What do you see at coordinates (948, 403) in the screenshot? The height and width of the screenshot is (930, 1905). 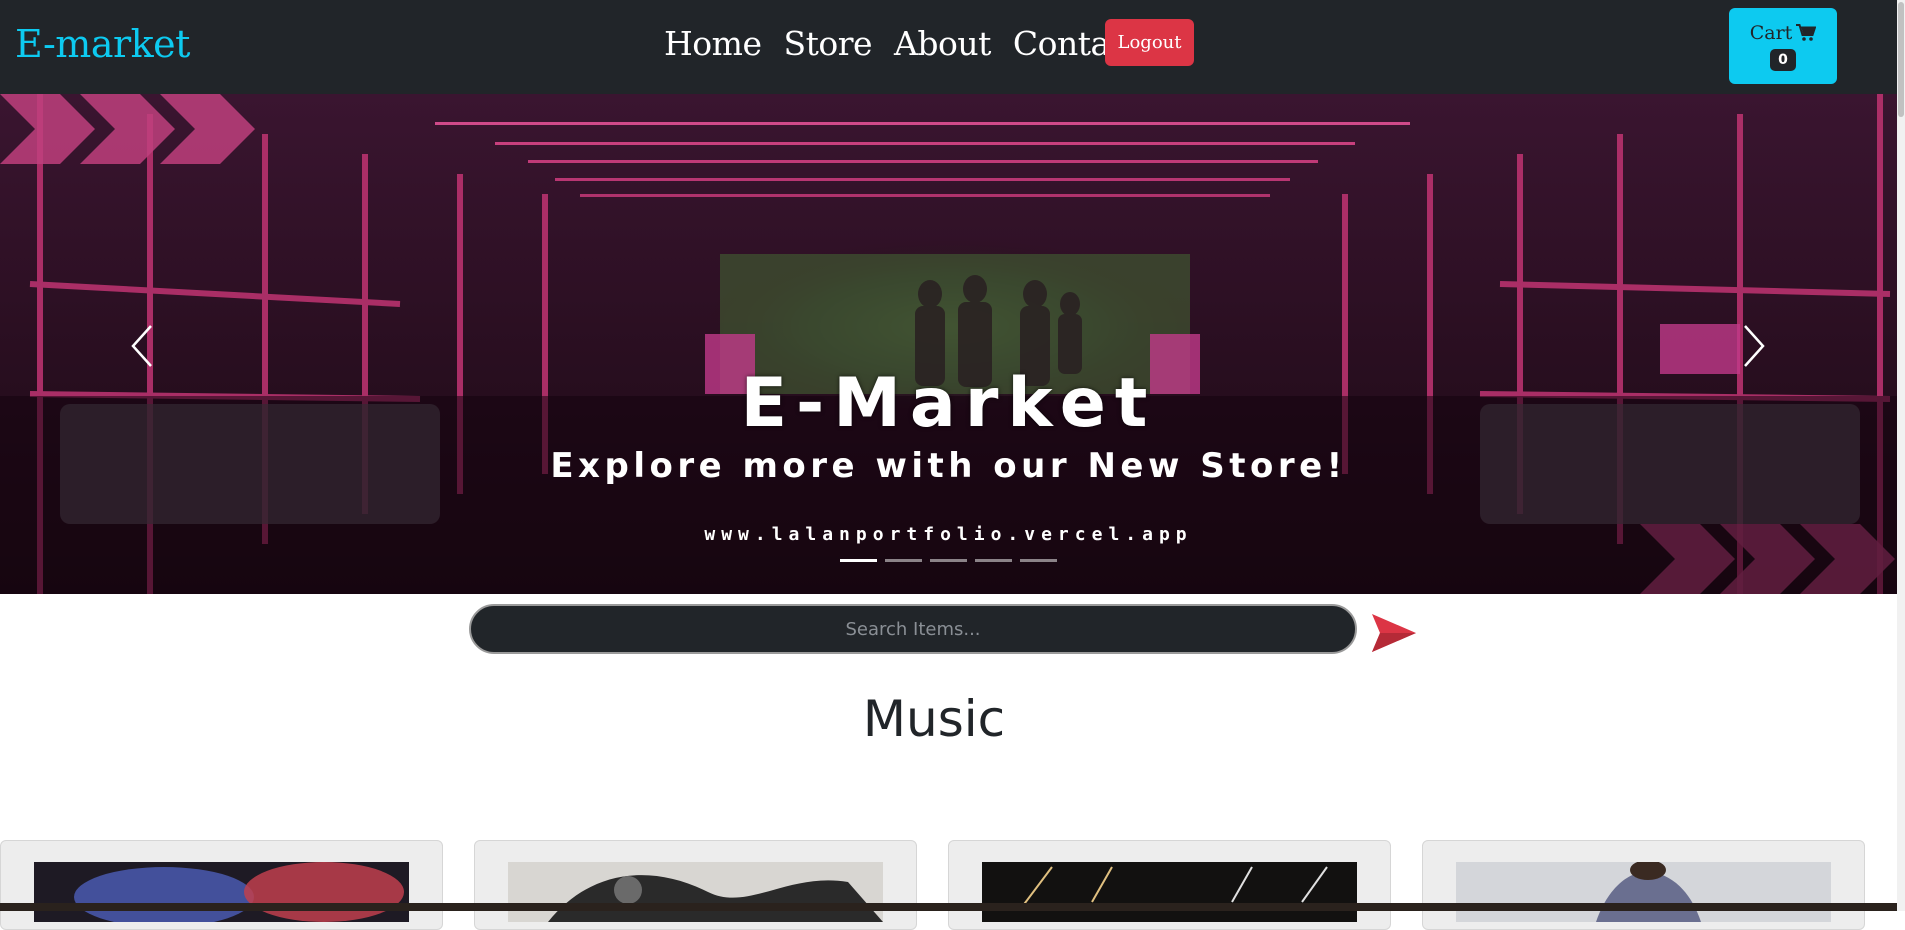 I see `hero-title: E-Market` at bounding box center [948, 403].